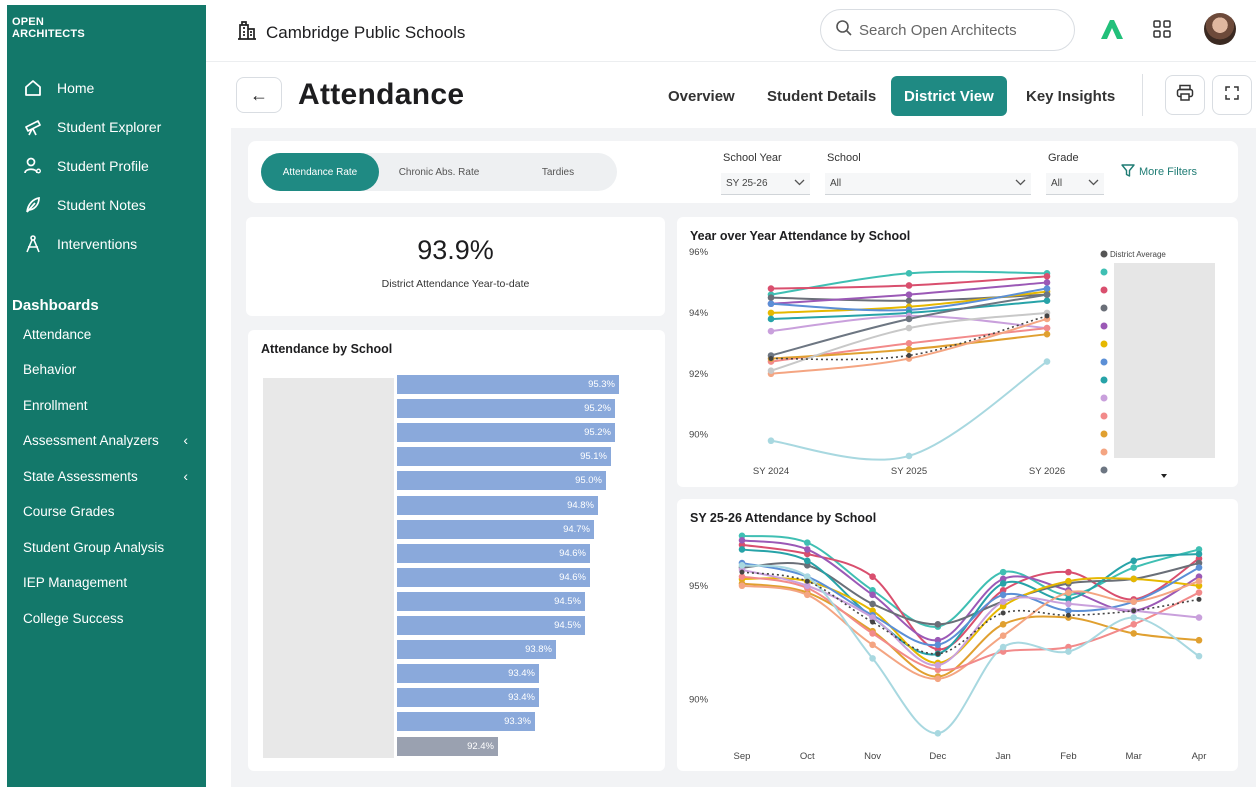 The height and width of the screenshot is (787, 1256). I want to click on y-tick-label: 96%, so click(699, 252).